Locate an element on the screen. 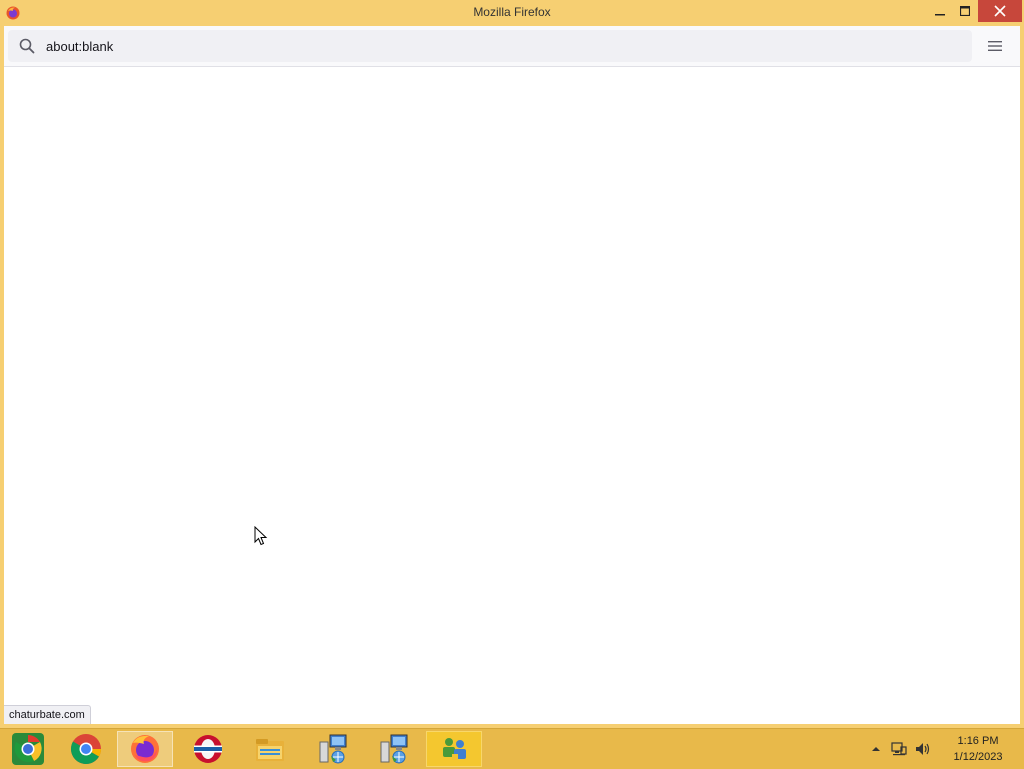 Image resolution: width=1024 pixels, height=769 pixels. search-icon is located at coordinates (27, 46).